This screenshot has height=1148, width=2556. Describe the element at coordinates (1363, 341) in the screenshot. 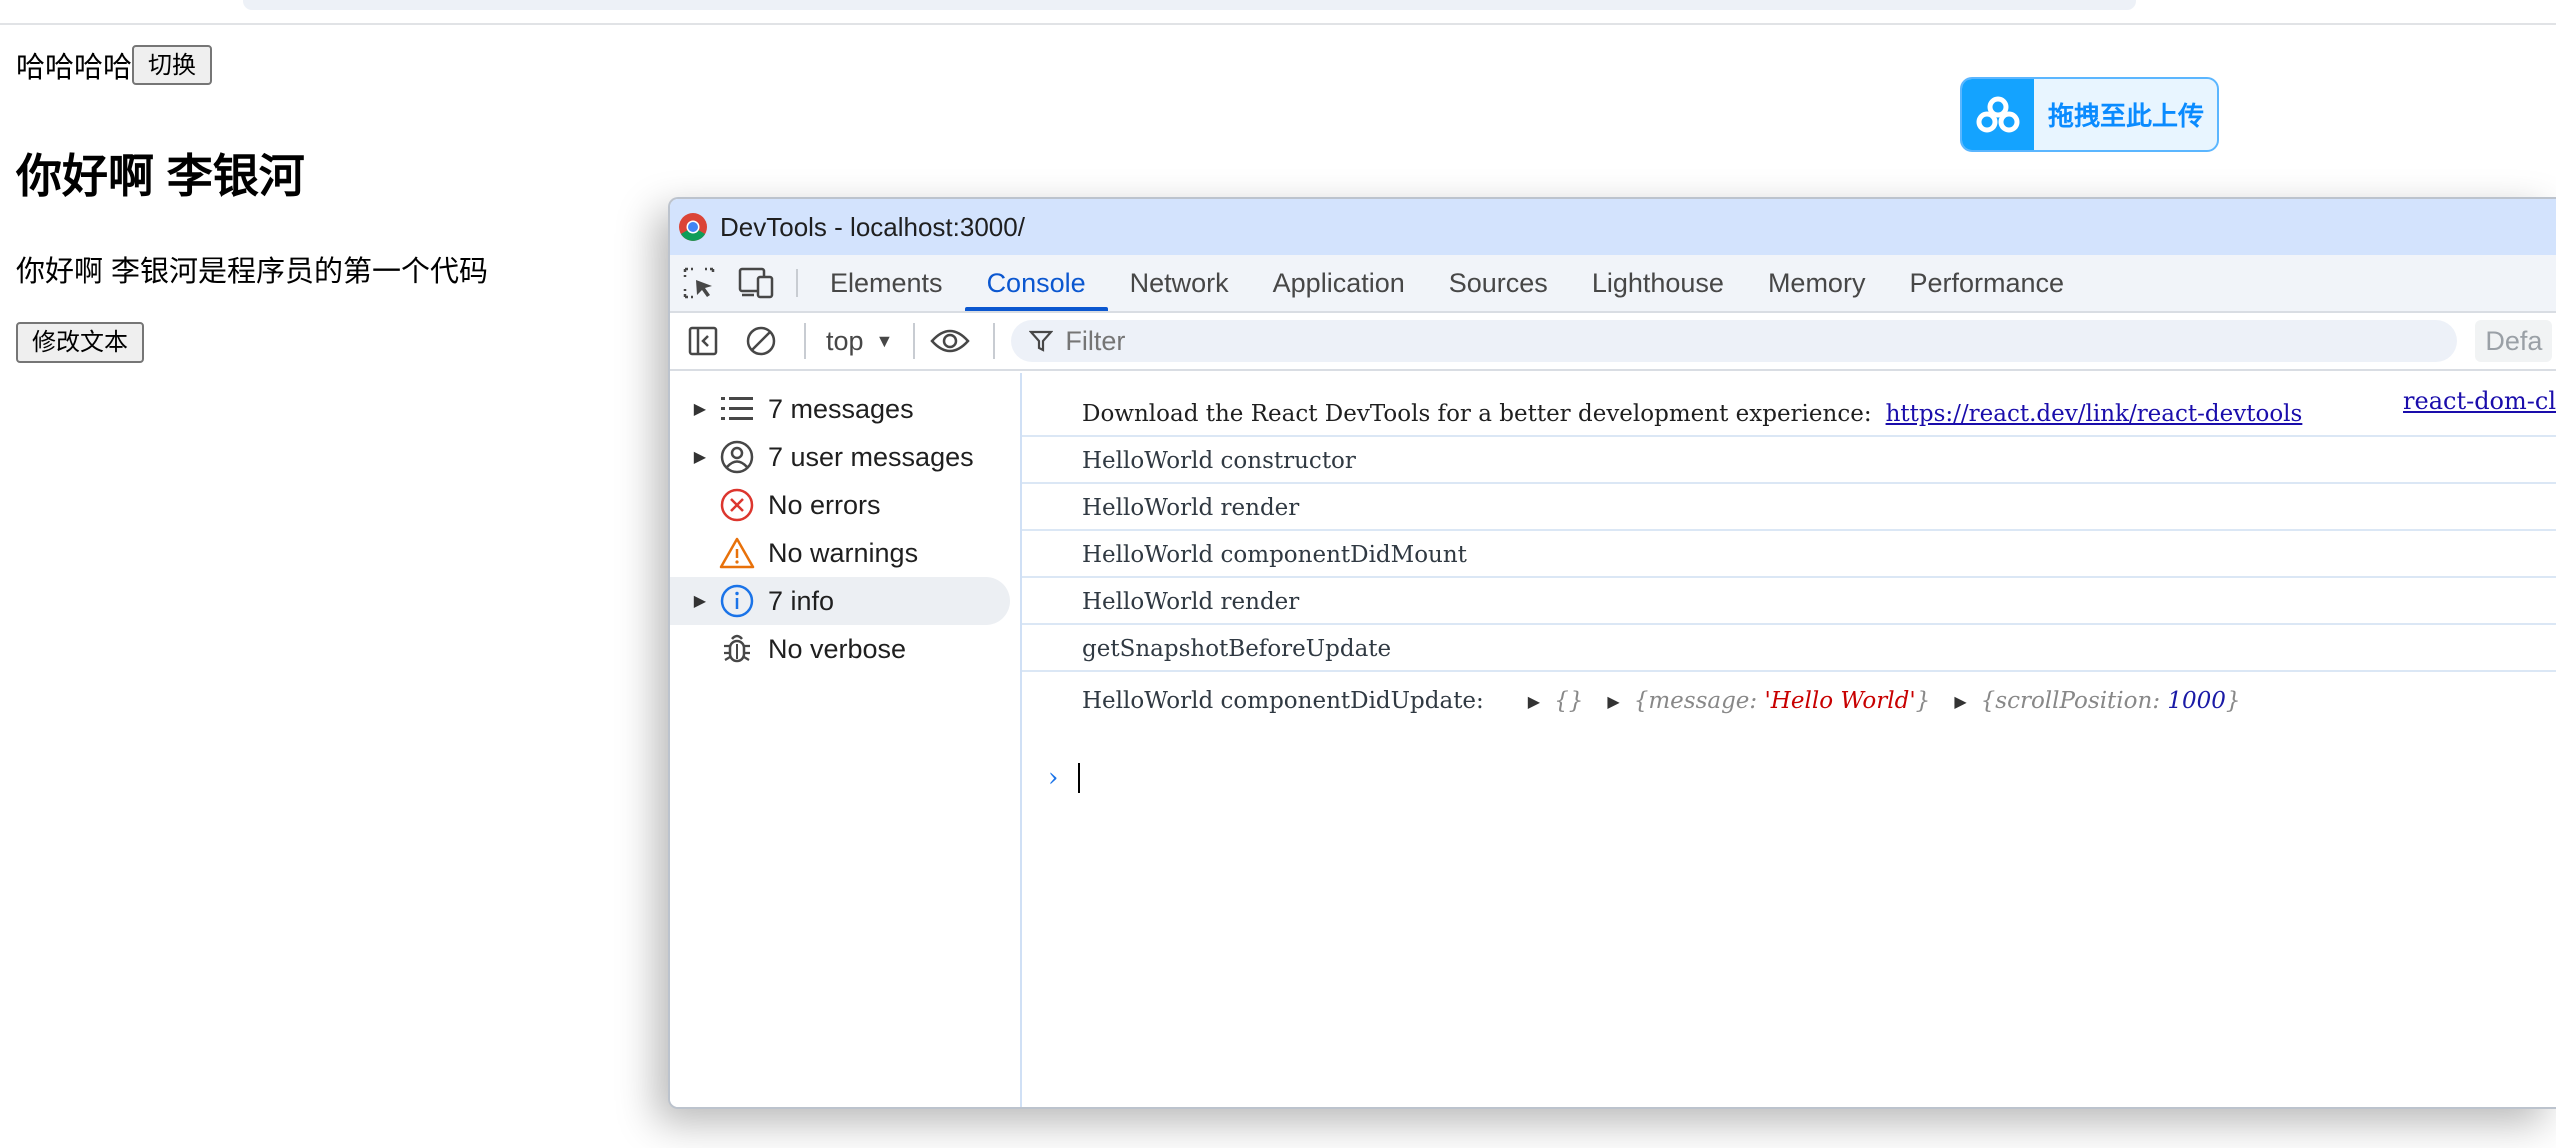

I see `filter-input` at that location.